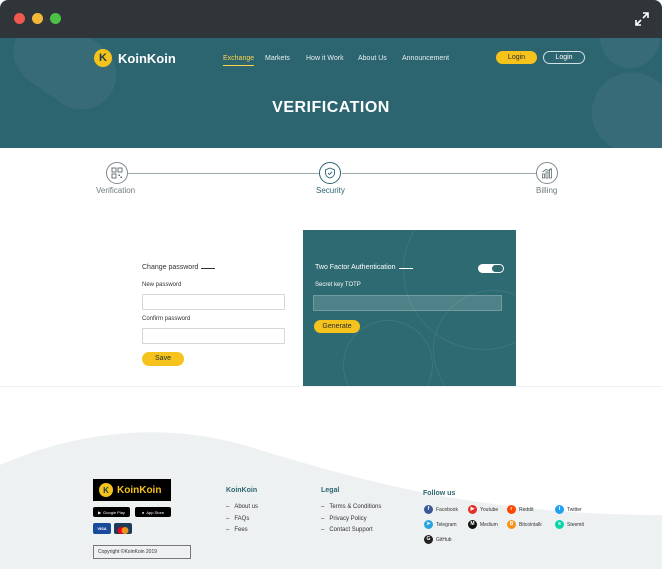 The width and height of the screenshot is (662, 569). I want to click on secret-key-input, so click(407, 303).